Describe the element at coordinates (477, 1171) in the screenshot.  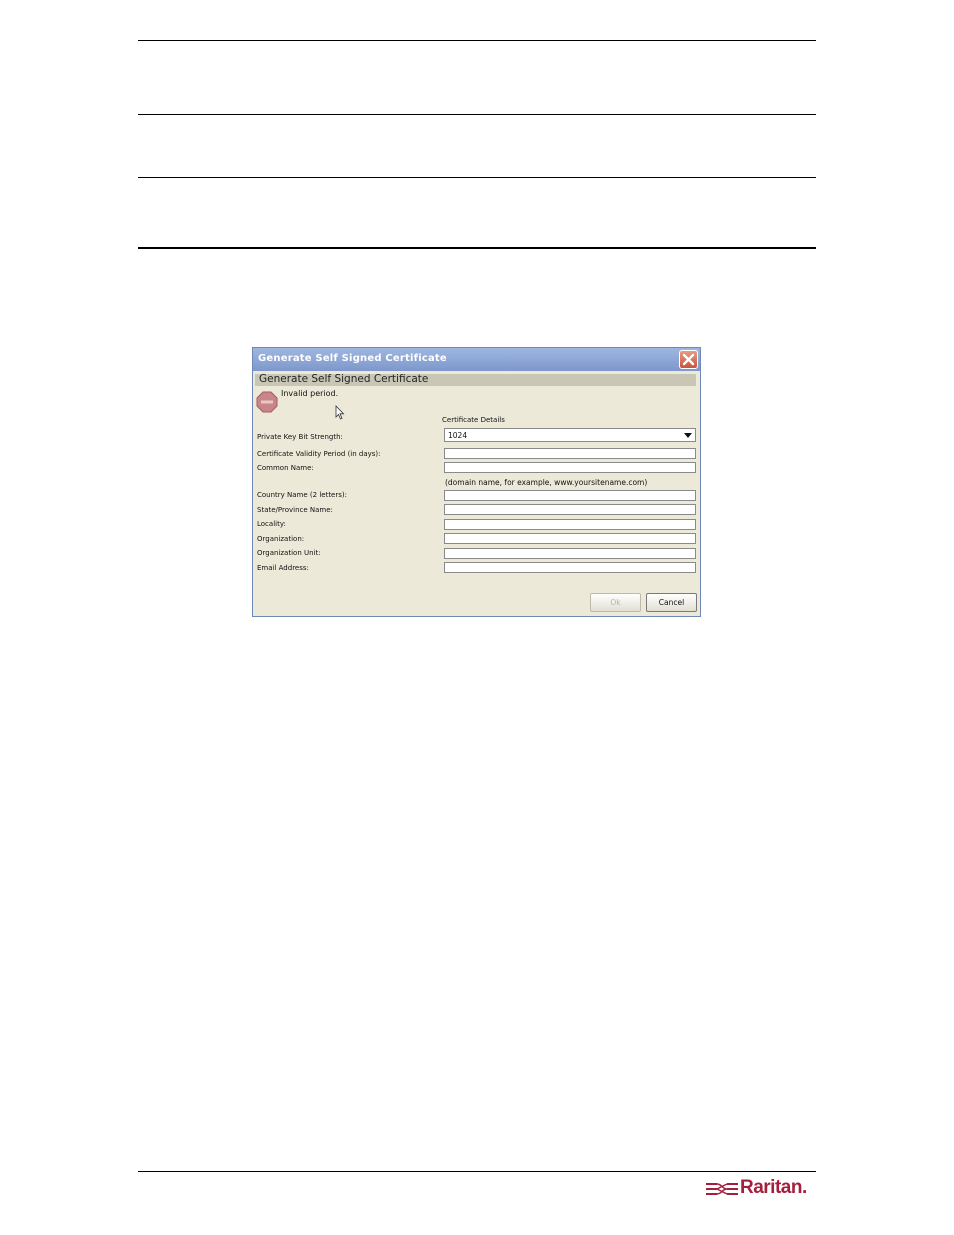
I see `footer-rule` at that location.